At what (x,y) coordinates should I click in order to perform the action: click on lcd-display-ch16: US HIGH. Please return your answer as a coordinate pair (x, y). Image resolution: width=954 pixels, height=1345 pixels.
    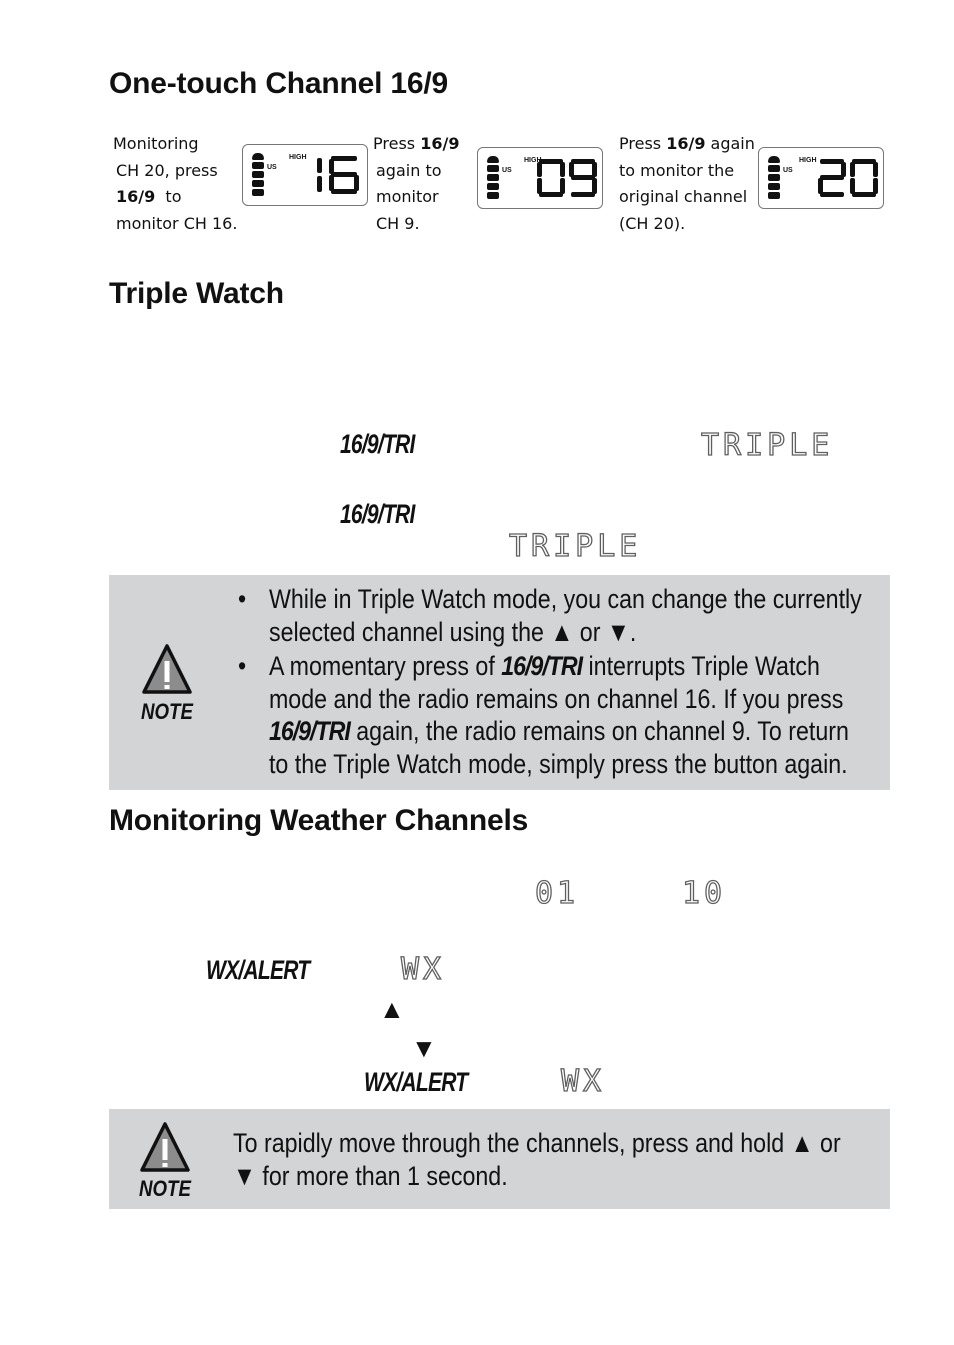
    Looking at the image, I should click on (305, 175).